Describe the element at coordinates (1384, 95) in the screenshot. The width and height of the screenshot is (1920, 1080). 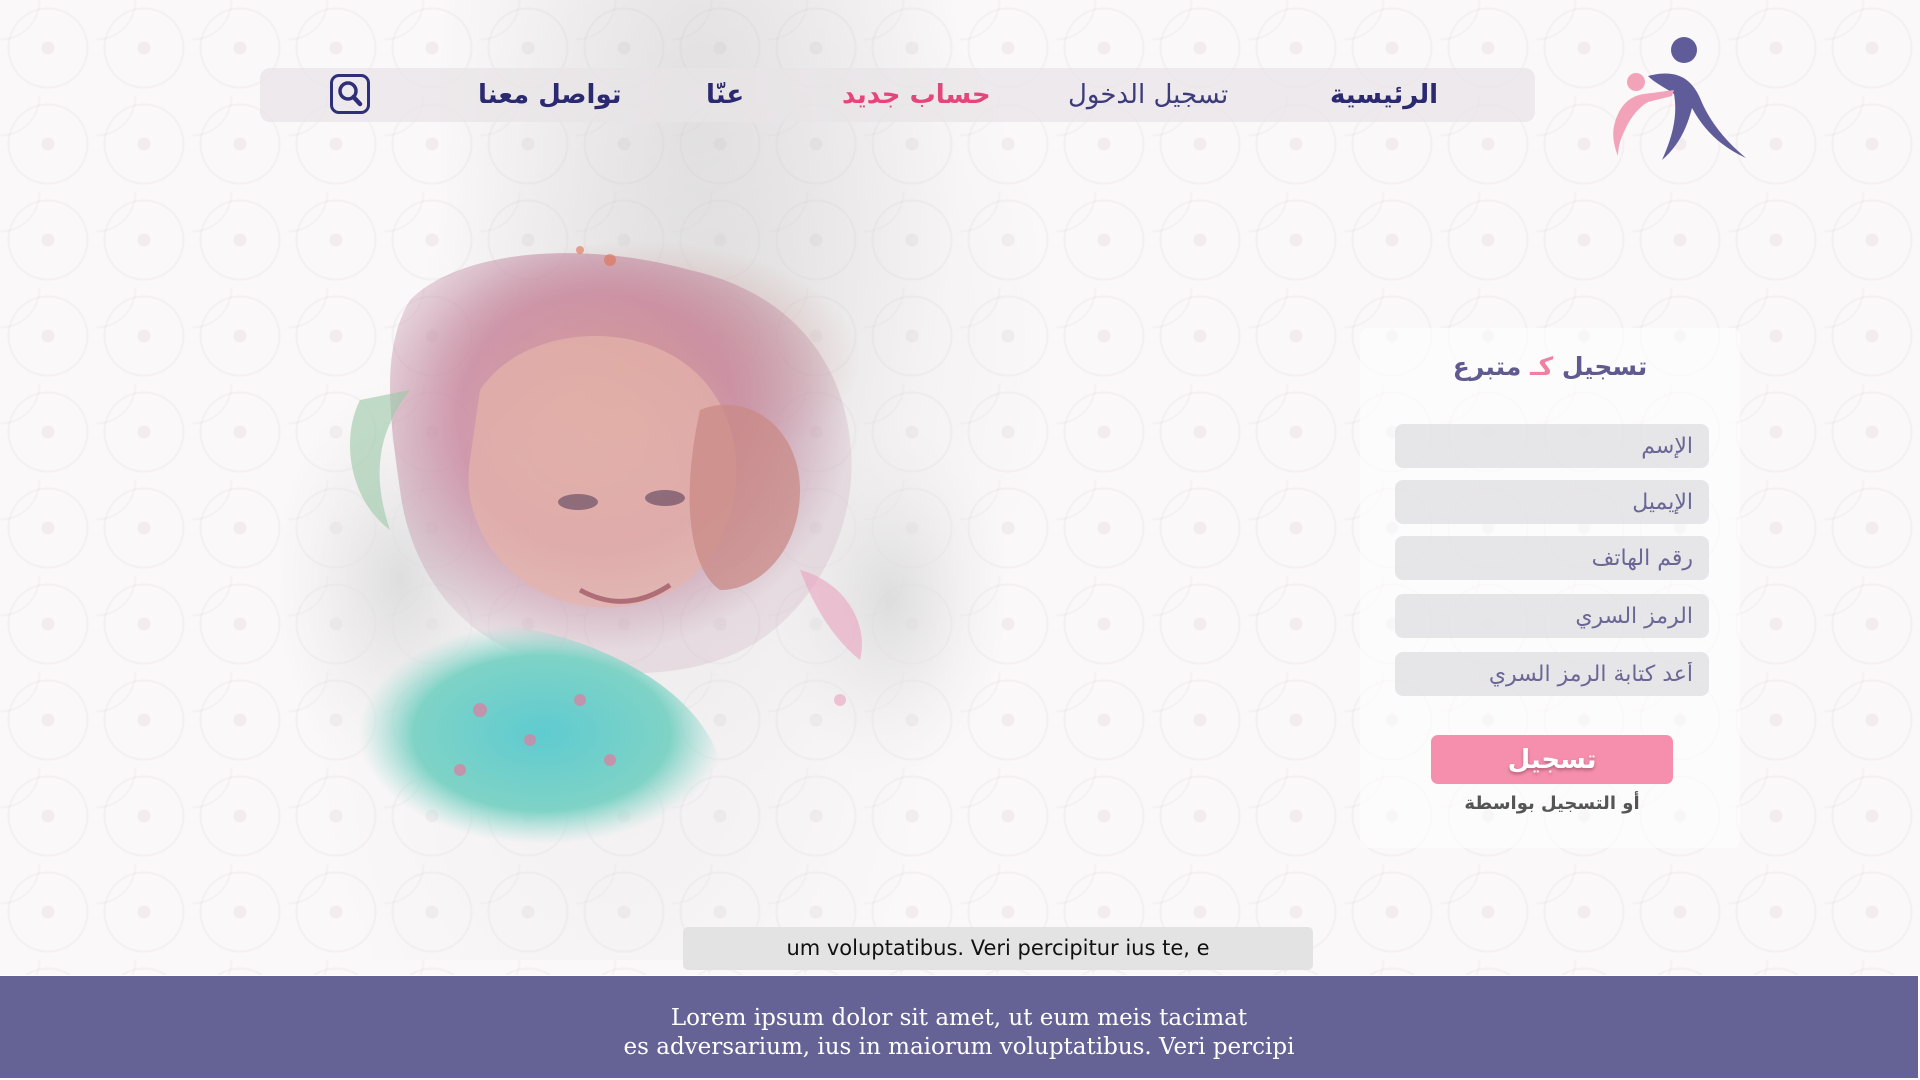
I see `nav-home: الرئيسية` at that location.